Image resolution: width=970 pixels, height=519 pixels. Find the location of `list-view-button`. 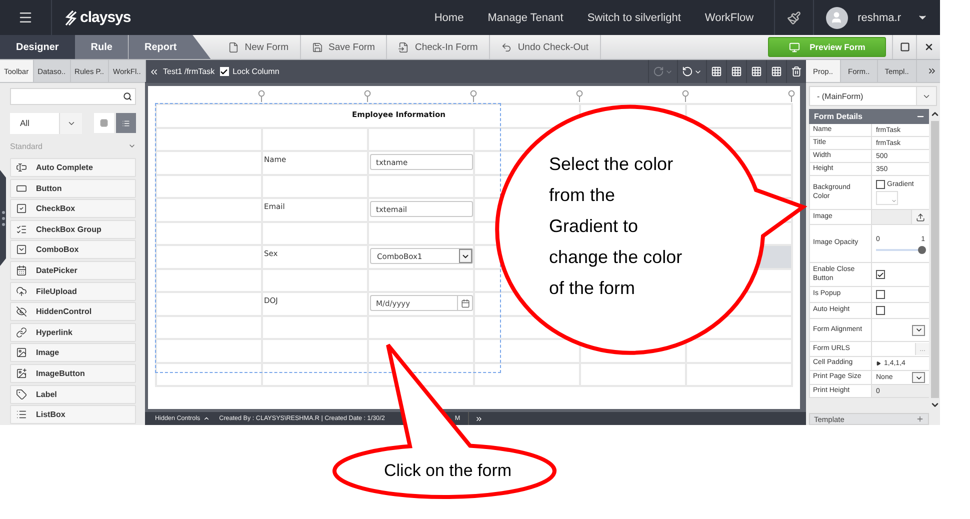

list-view-button is located at coordinates (126, 123).